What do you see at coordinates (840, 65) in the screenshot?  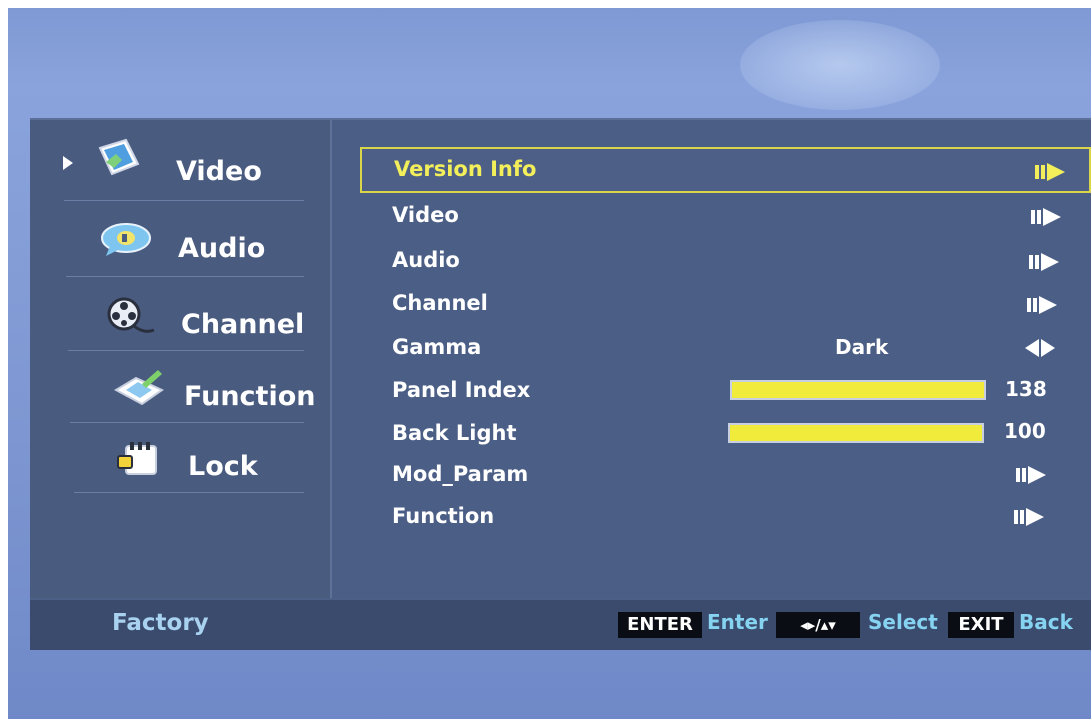 I see `screen-glare` at bounding box center [840, 65].